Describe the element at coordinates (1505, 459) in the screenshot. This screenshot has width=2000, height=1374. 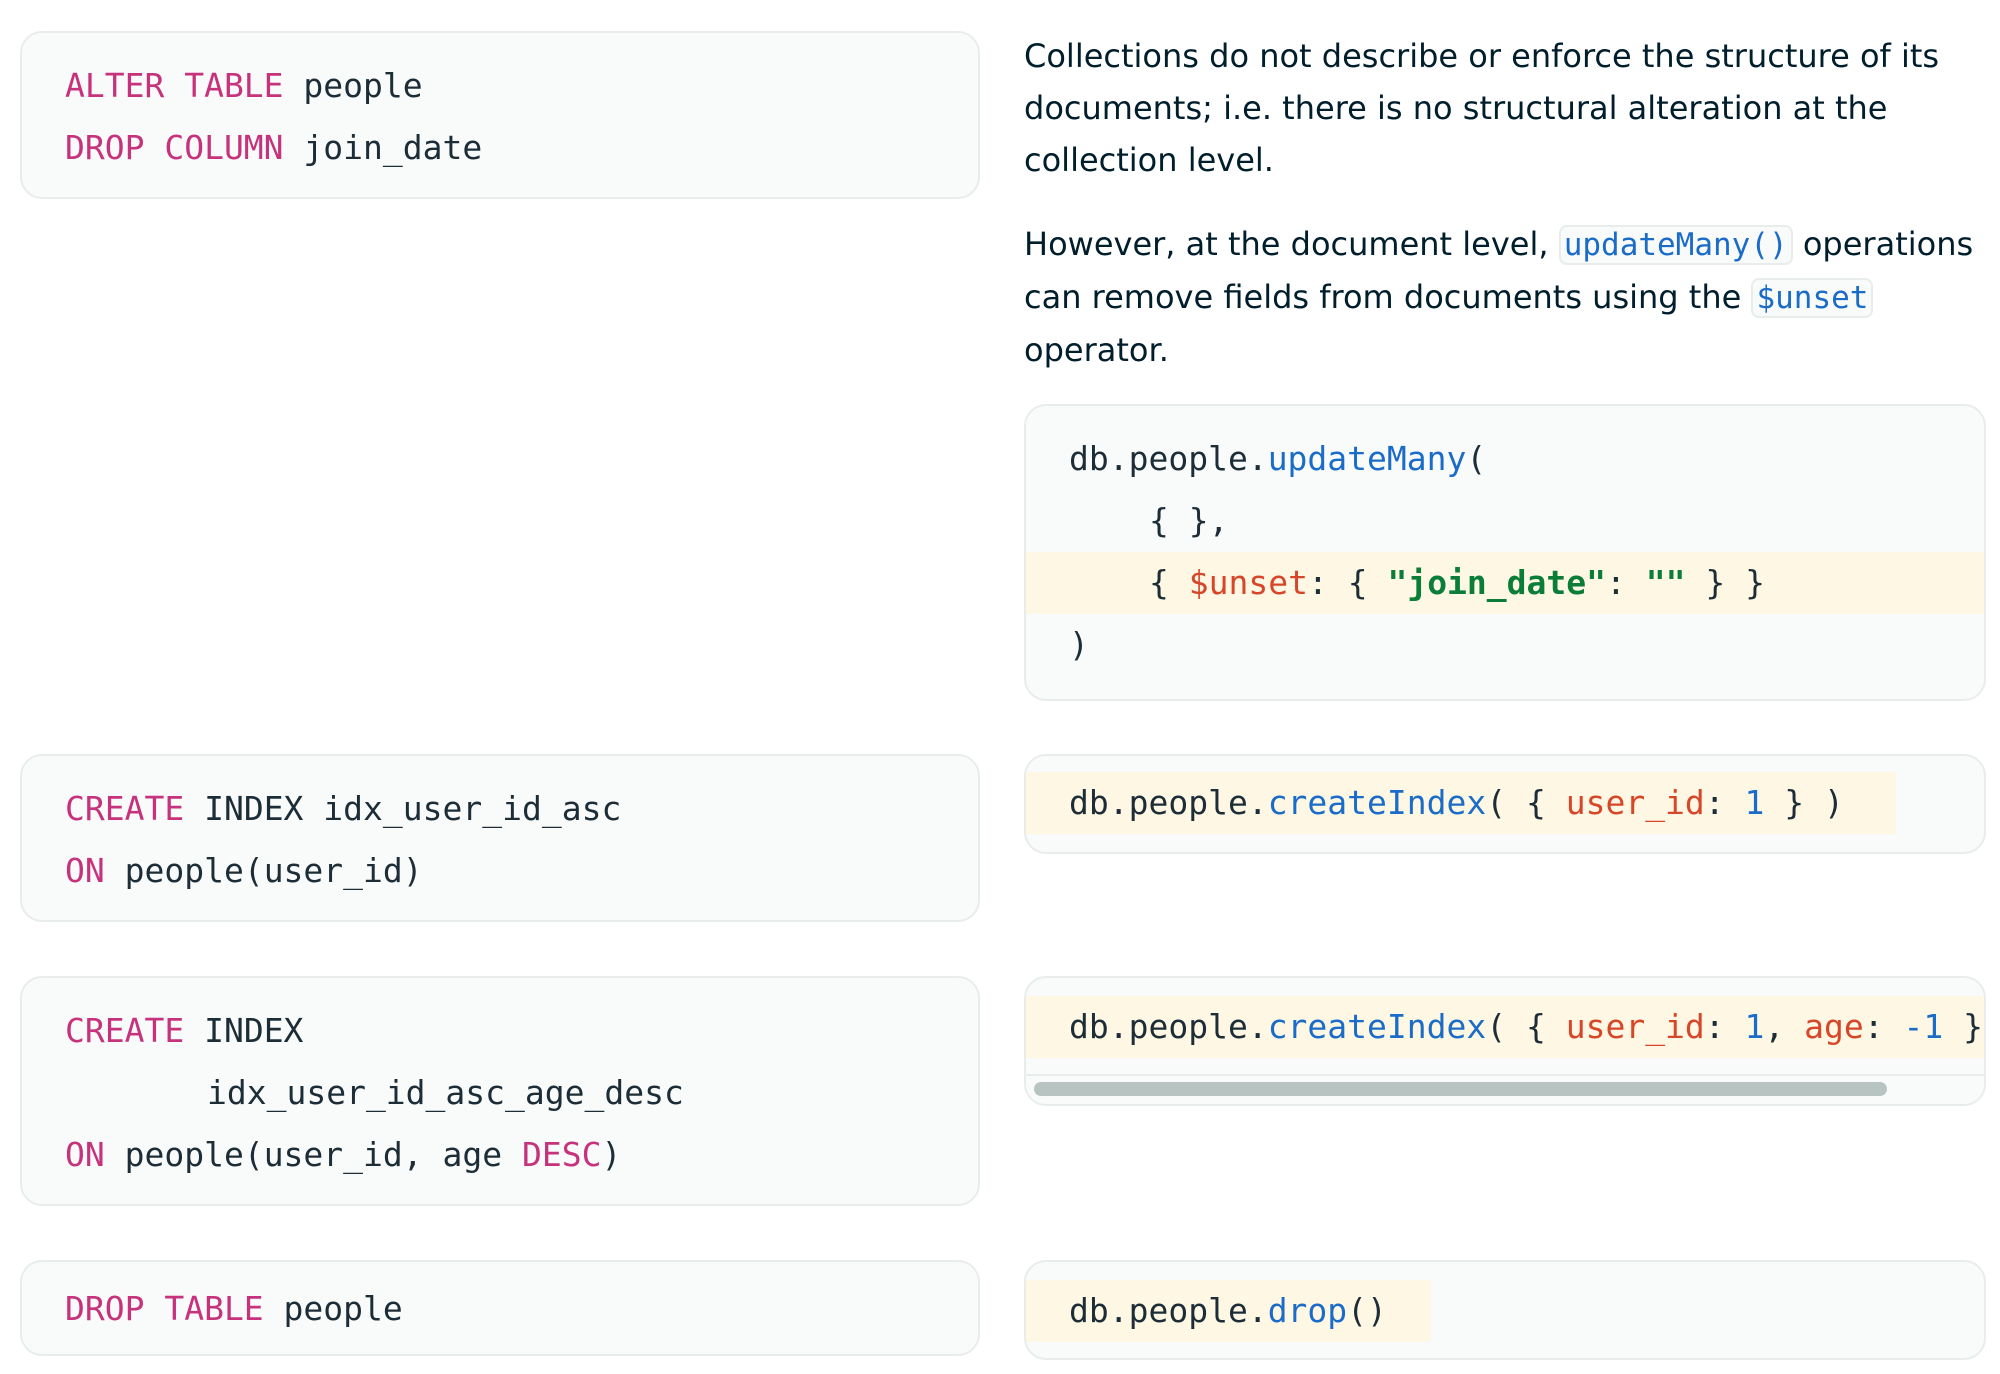
I see `code-line: db.people.updateMany(` at that location.